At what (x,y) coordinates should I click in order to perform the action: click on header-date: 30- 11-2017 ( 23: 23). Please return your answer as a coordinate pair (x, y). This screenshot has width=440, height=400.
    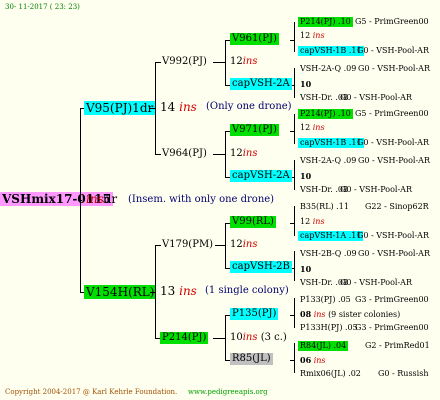
    Looking at the image, I should click on (42, 7).